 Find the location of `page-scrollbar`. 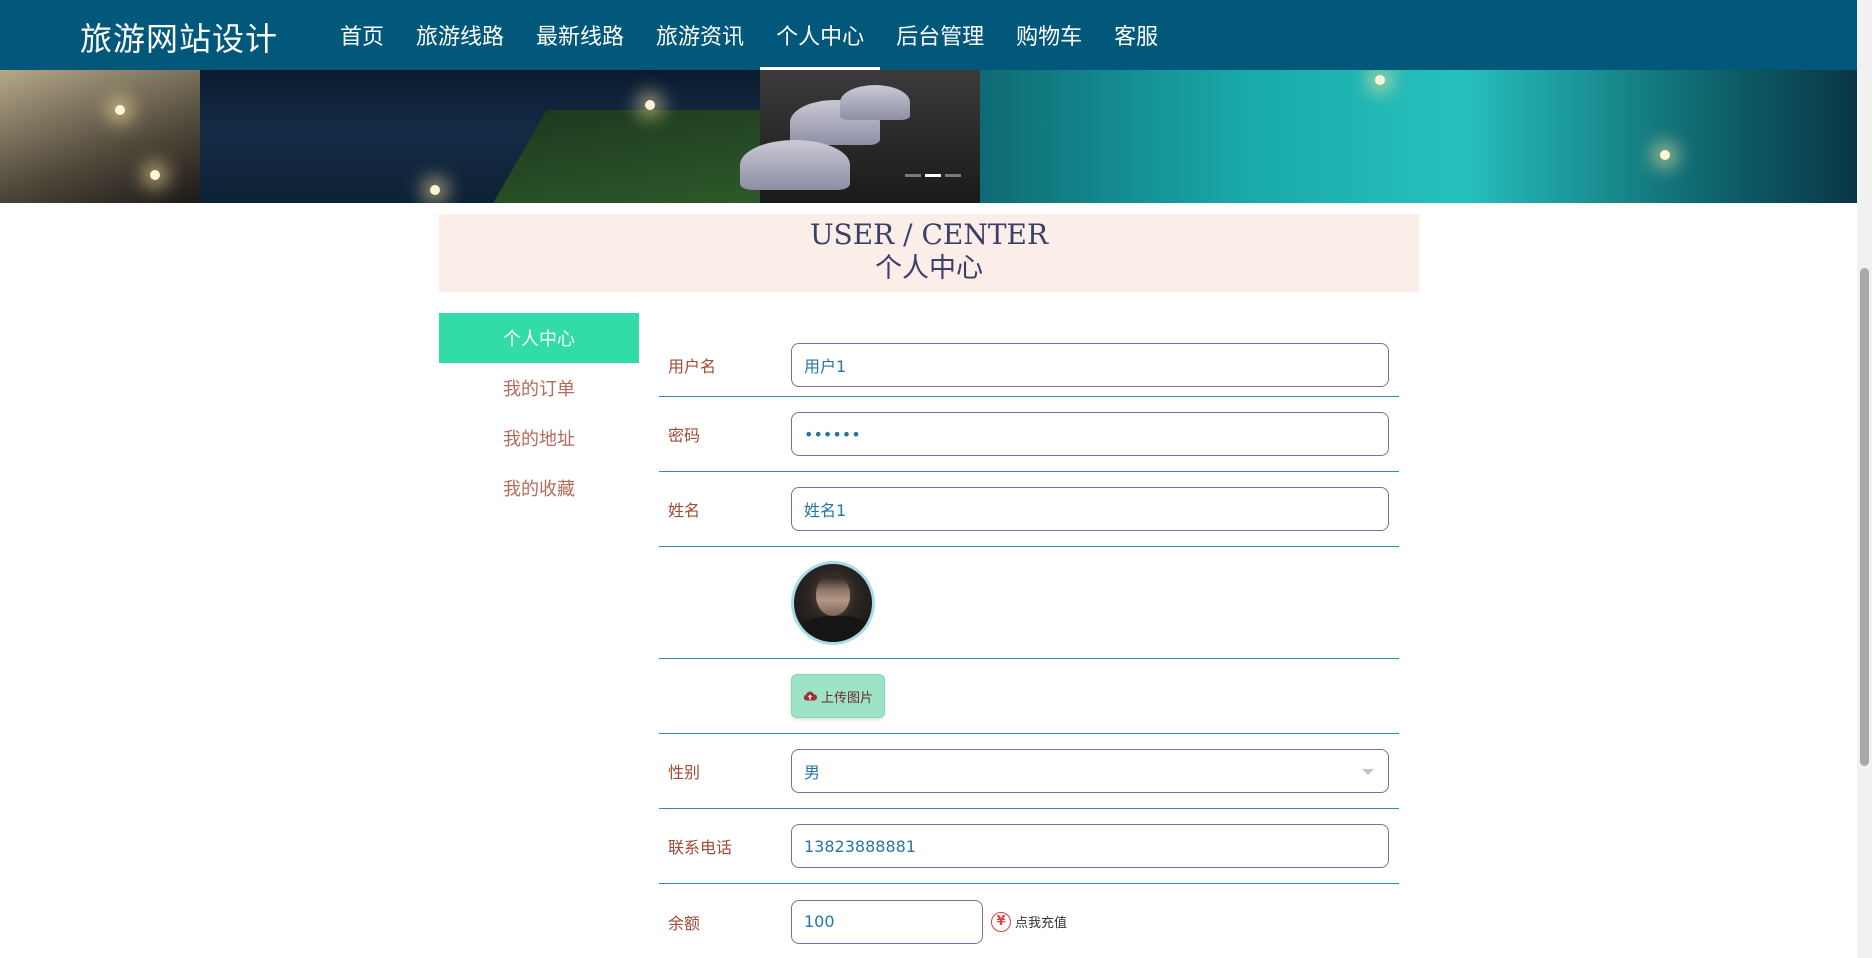

page-scrollbar is located at coordinates (1864, 479).